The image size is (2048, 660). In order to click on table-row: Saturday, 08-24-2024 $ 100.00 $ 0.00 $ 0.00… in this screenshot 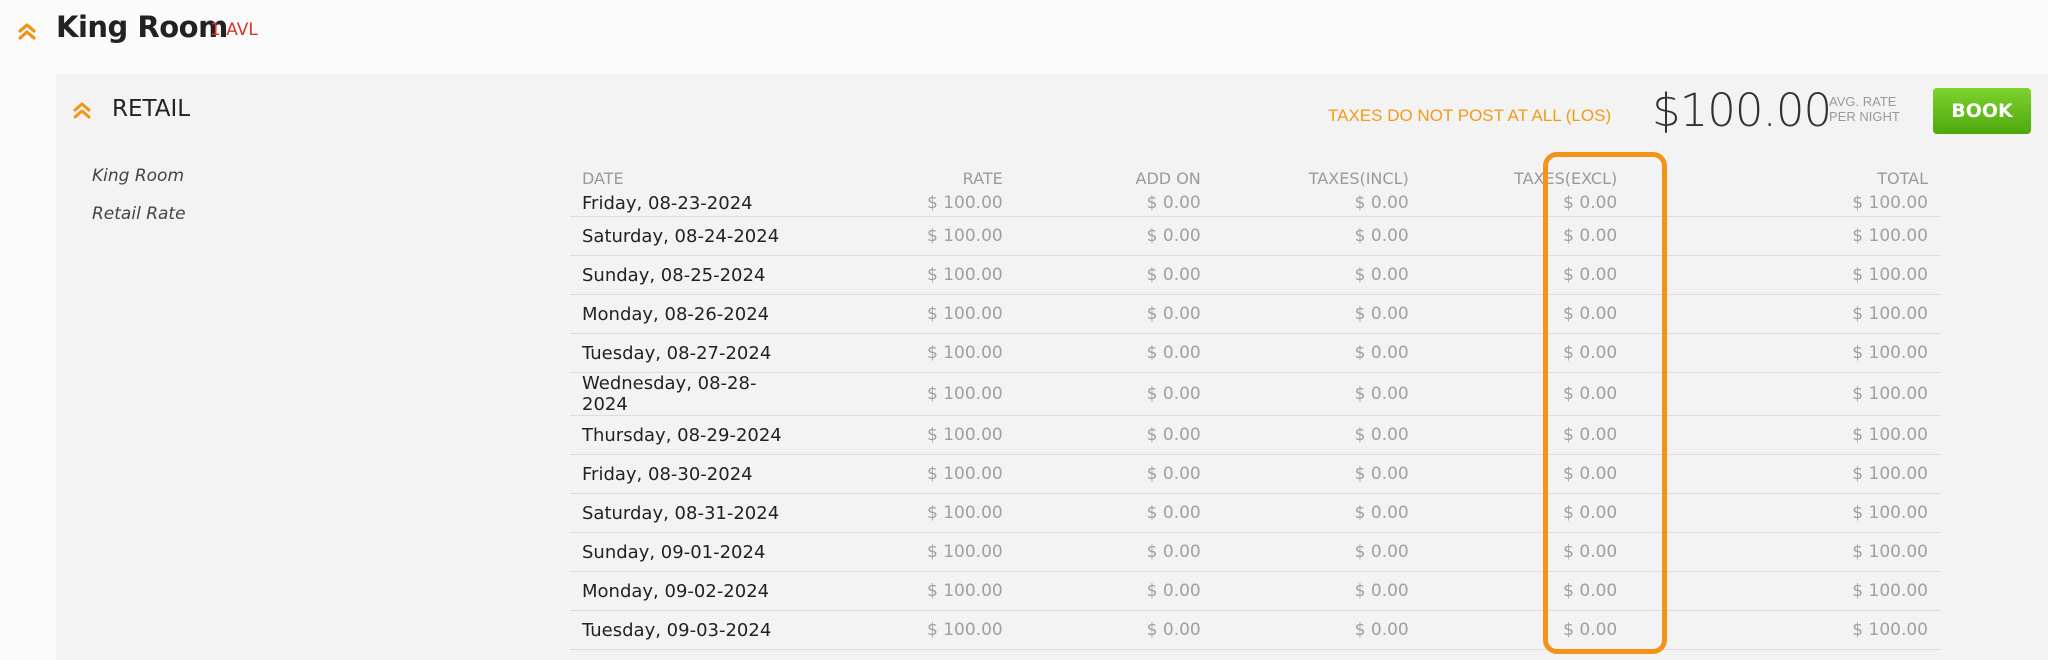, I will do `click(1255, 236)`.